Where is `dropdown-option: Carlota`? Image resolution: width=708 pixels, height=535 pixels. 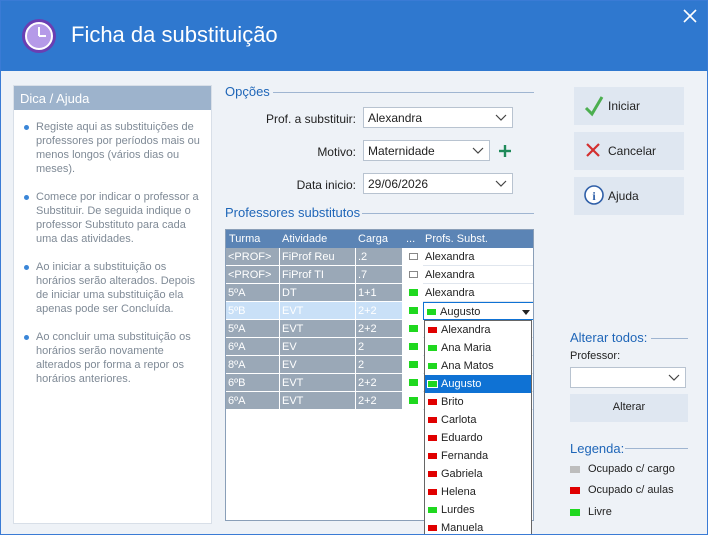
dropdown-option: Carlota is located at coordinates (478, 420).